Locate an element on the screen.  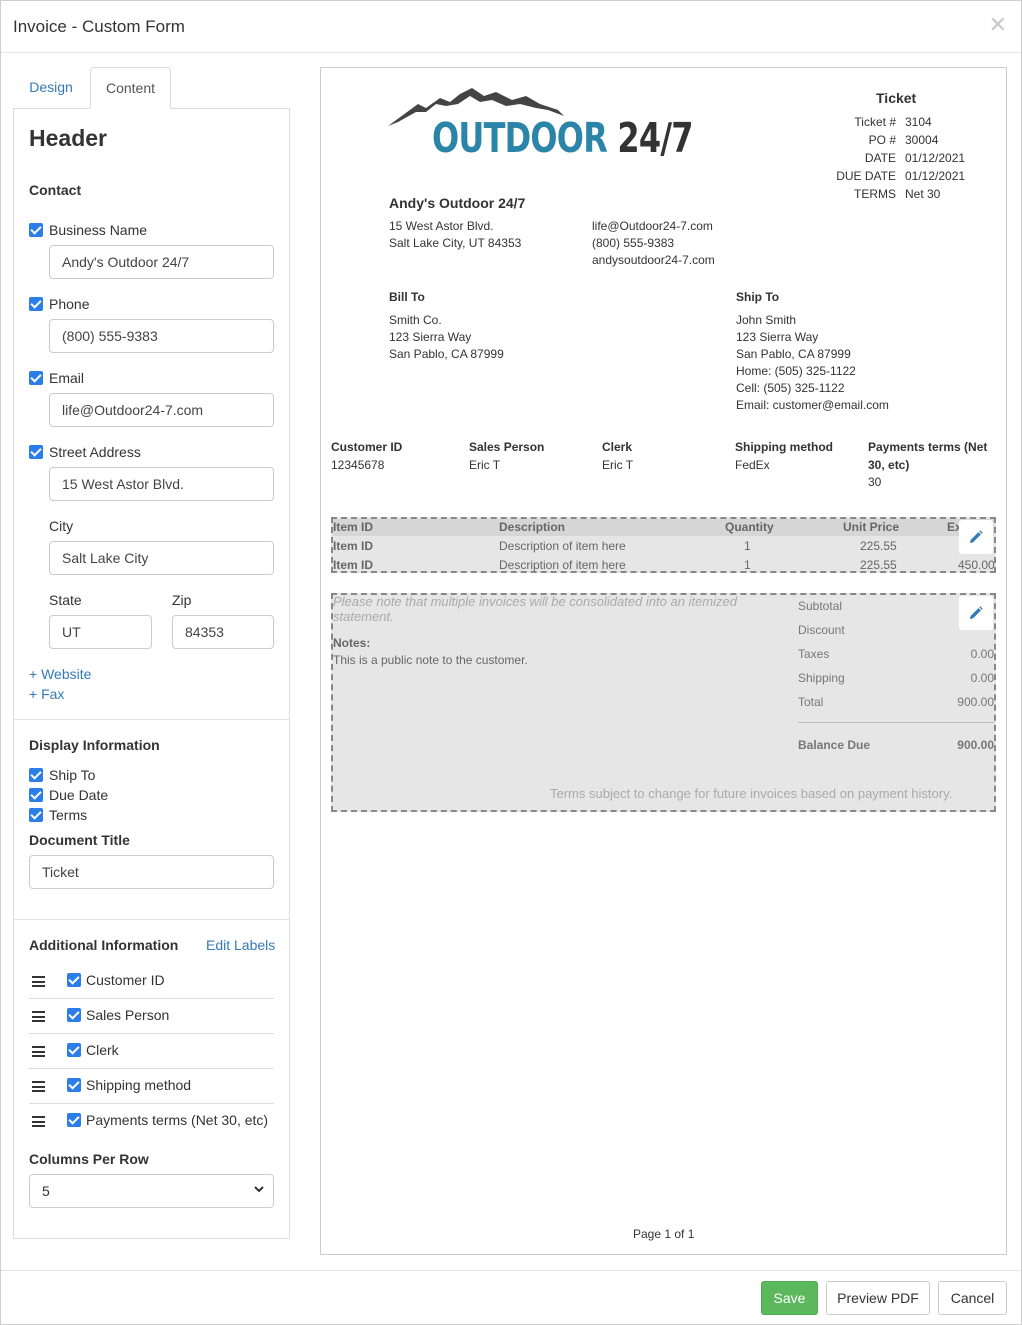
save-button: Save is located at coordinates (789, 1298).